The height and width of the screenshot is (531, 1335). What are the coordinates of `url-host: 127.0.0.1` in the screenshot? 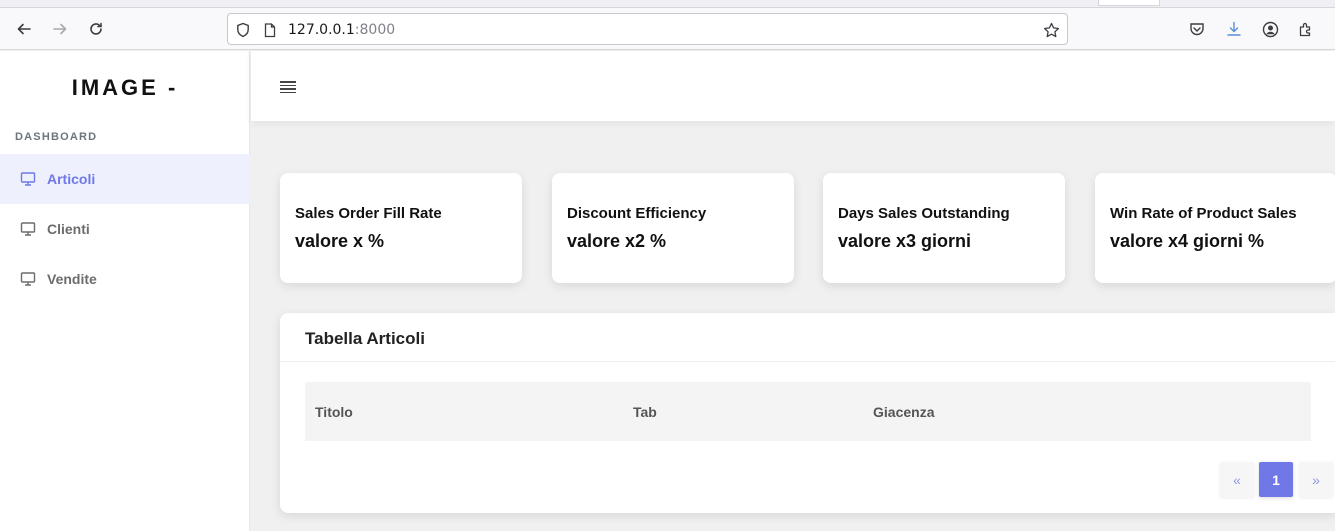 It's located at (321, 30).